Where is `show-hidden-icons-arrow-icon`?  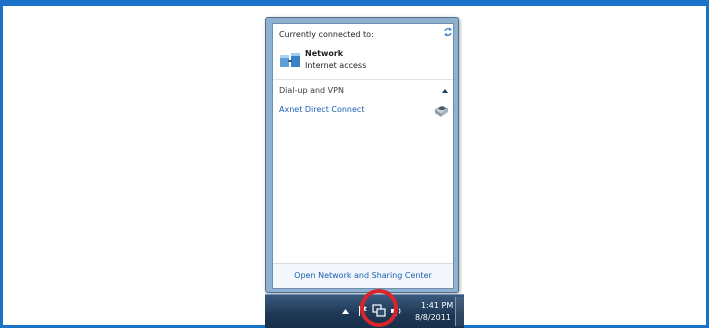
show-hidden-icons-arrow-icon is located at coordinates (345, 311).